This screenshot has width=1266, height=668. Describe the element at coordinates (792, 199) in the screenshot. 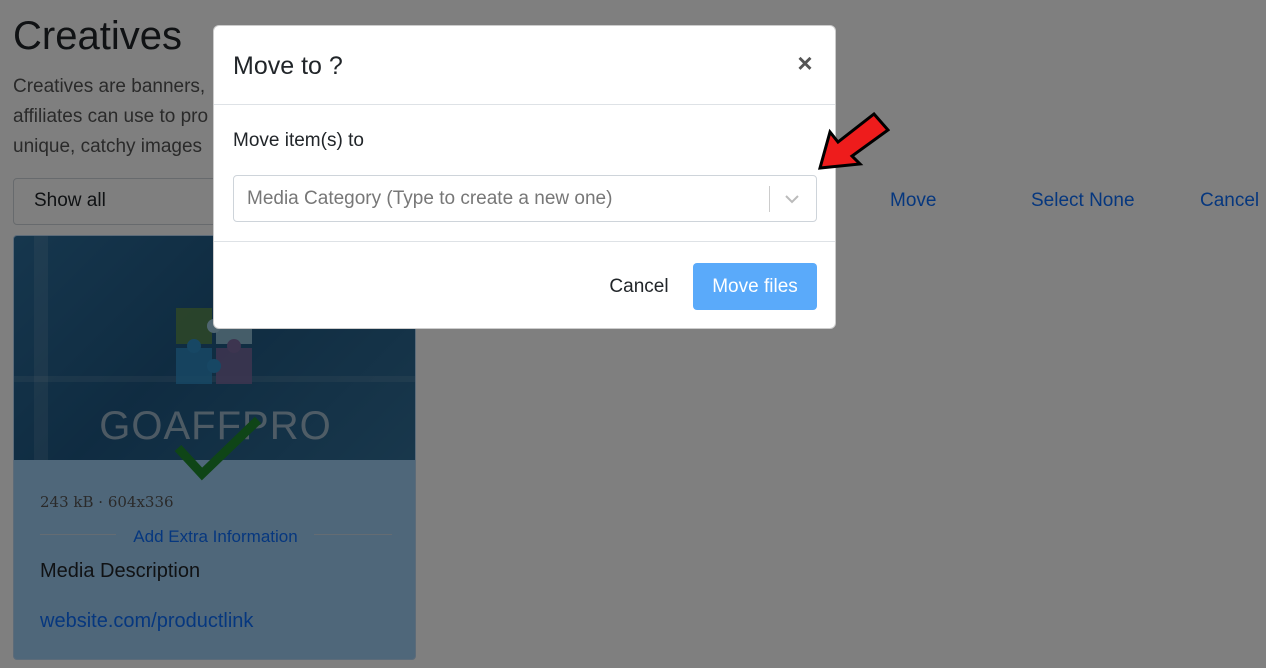

I see `chevron-down-icon` at that location.